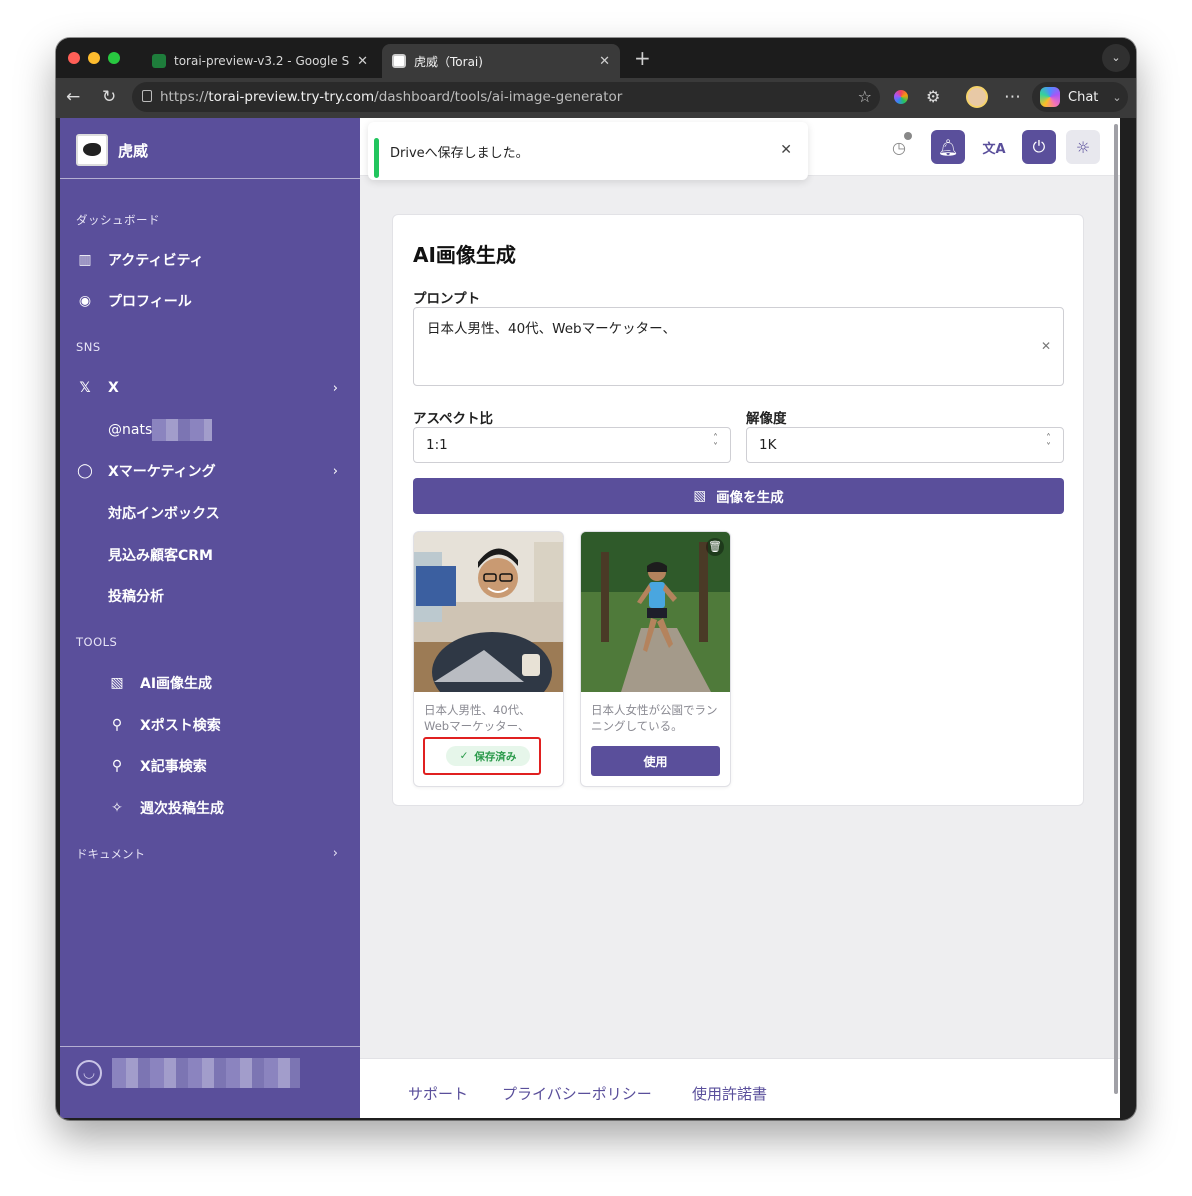 This screenshot has height=1196, width=1192. I want to click on sidebar-item-activity: ▥ アクティビティ, so click(210, 260).